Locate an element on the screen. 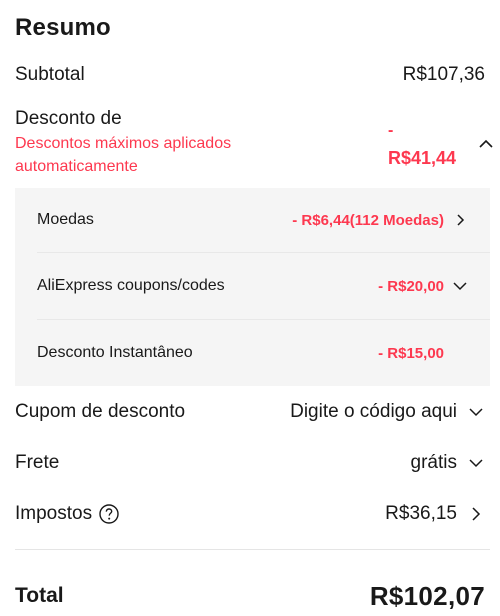  shipping-value: grátis is located at coordinates (433, 462).